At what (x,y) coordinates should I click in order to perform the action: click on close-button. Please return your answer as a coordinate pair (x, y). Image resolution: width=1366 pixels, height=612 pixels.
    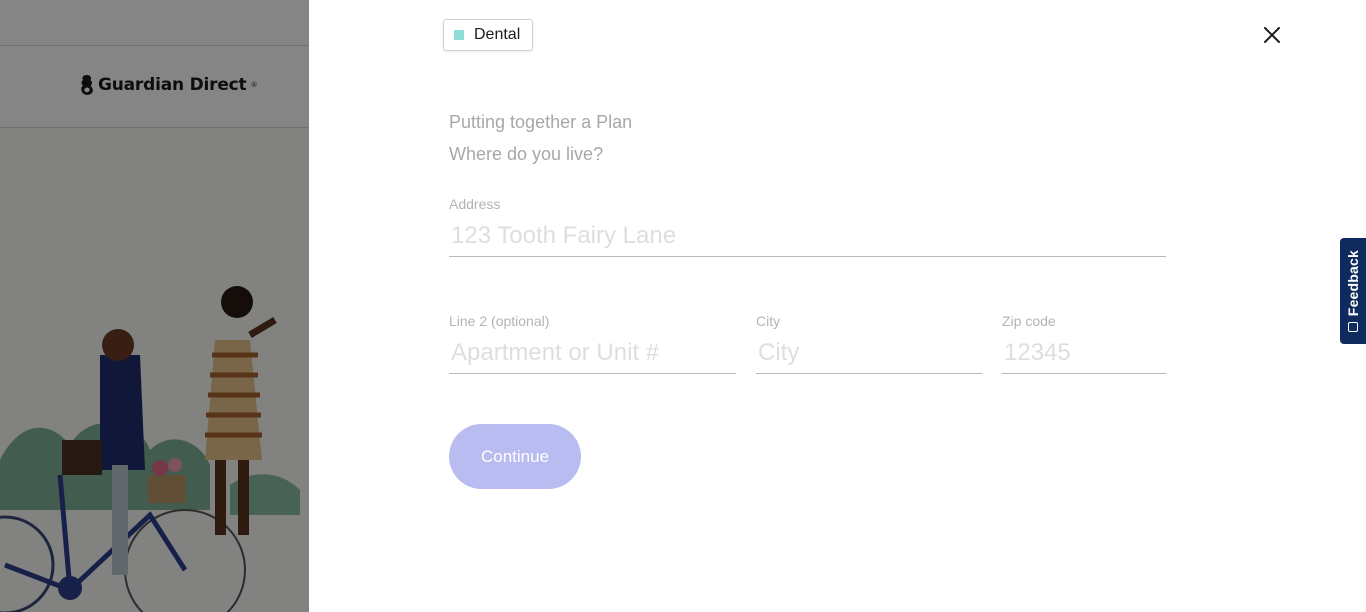
    Looking at the image, I should click on (1272, 35).